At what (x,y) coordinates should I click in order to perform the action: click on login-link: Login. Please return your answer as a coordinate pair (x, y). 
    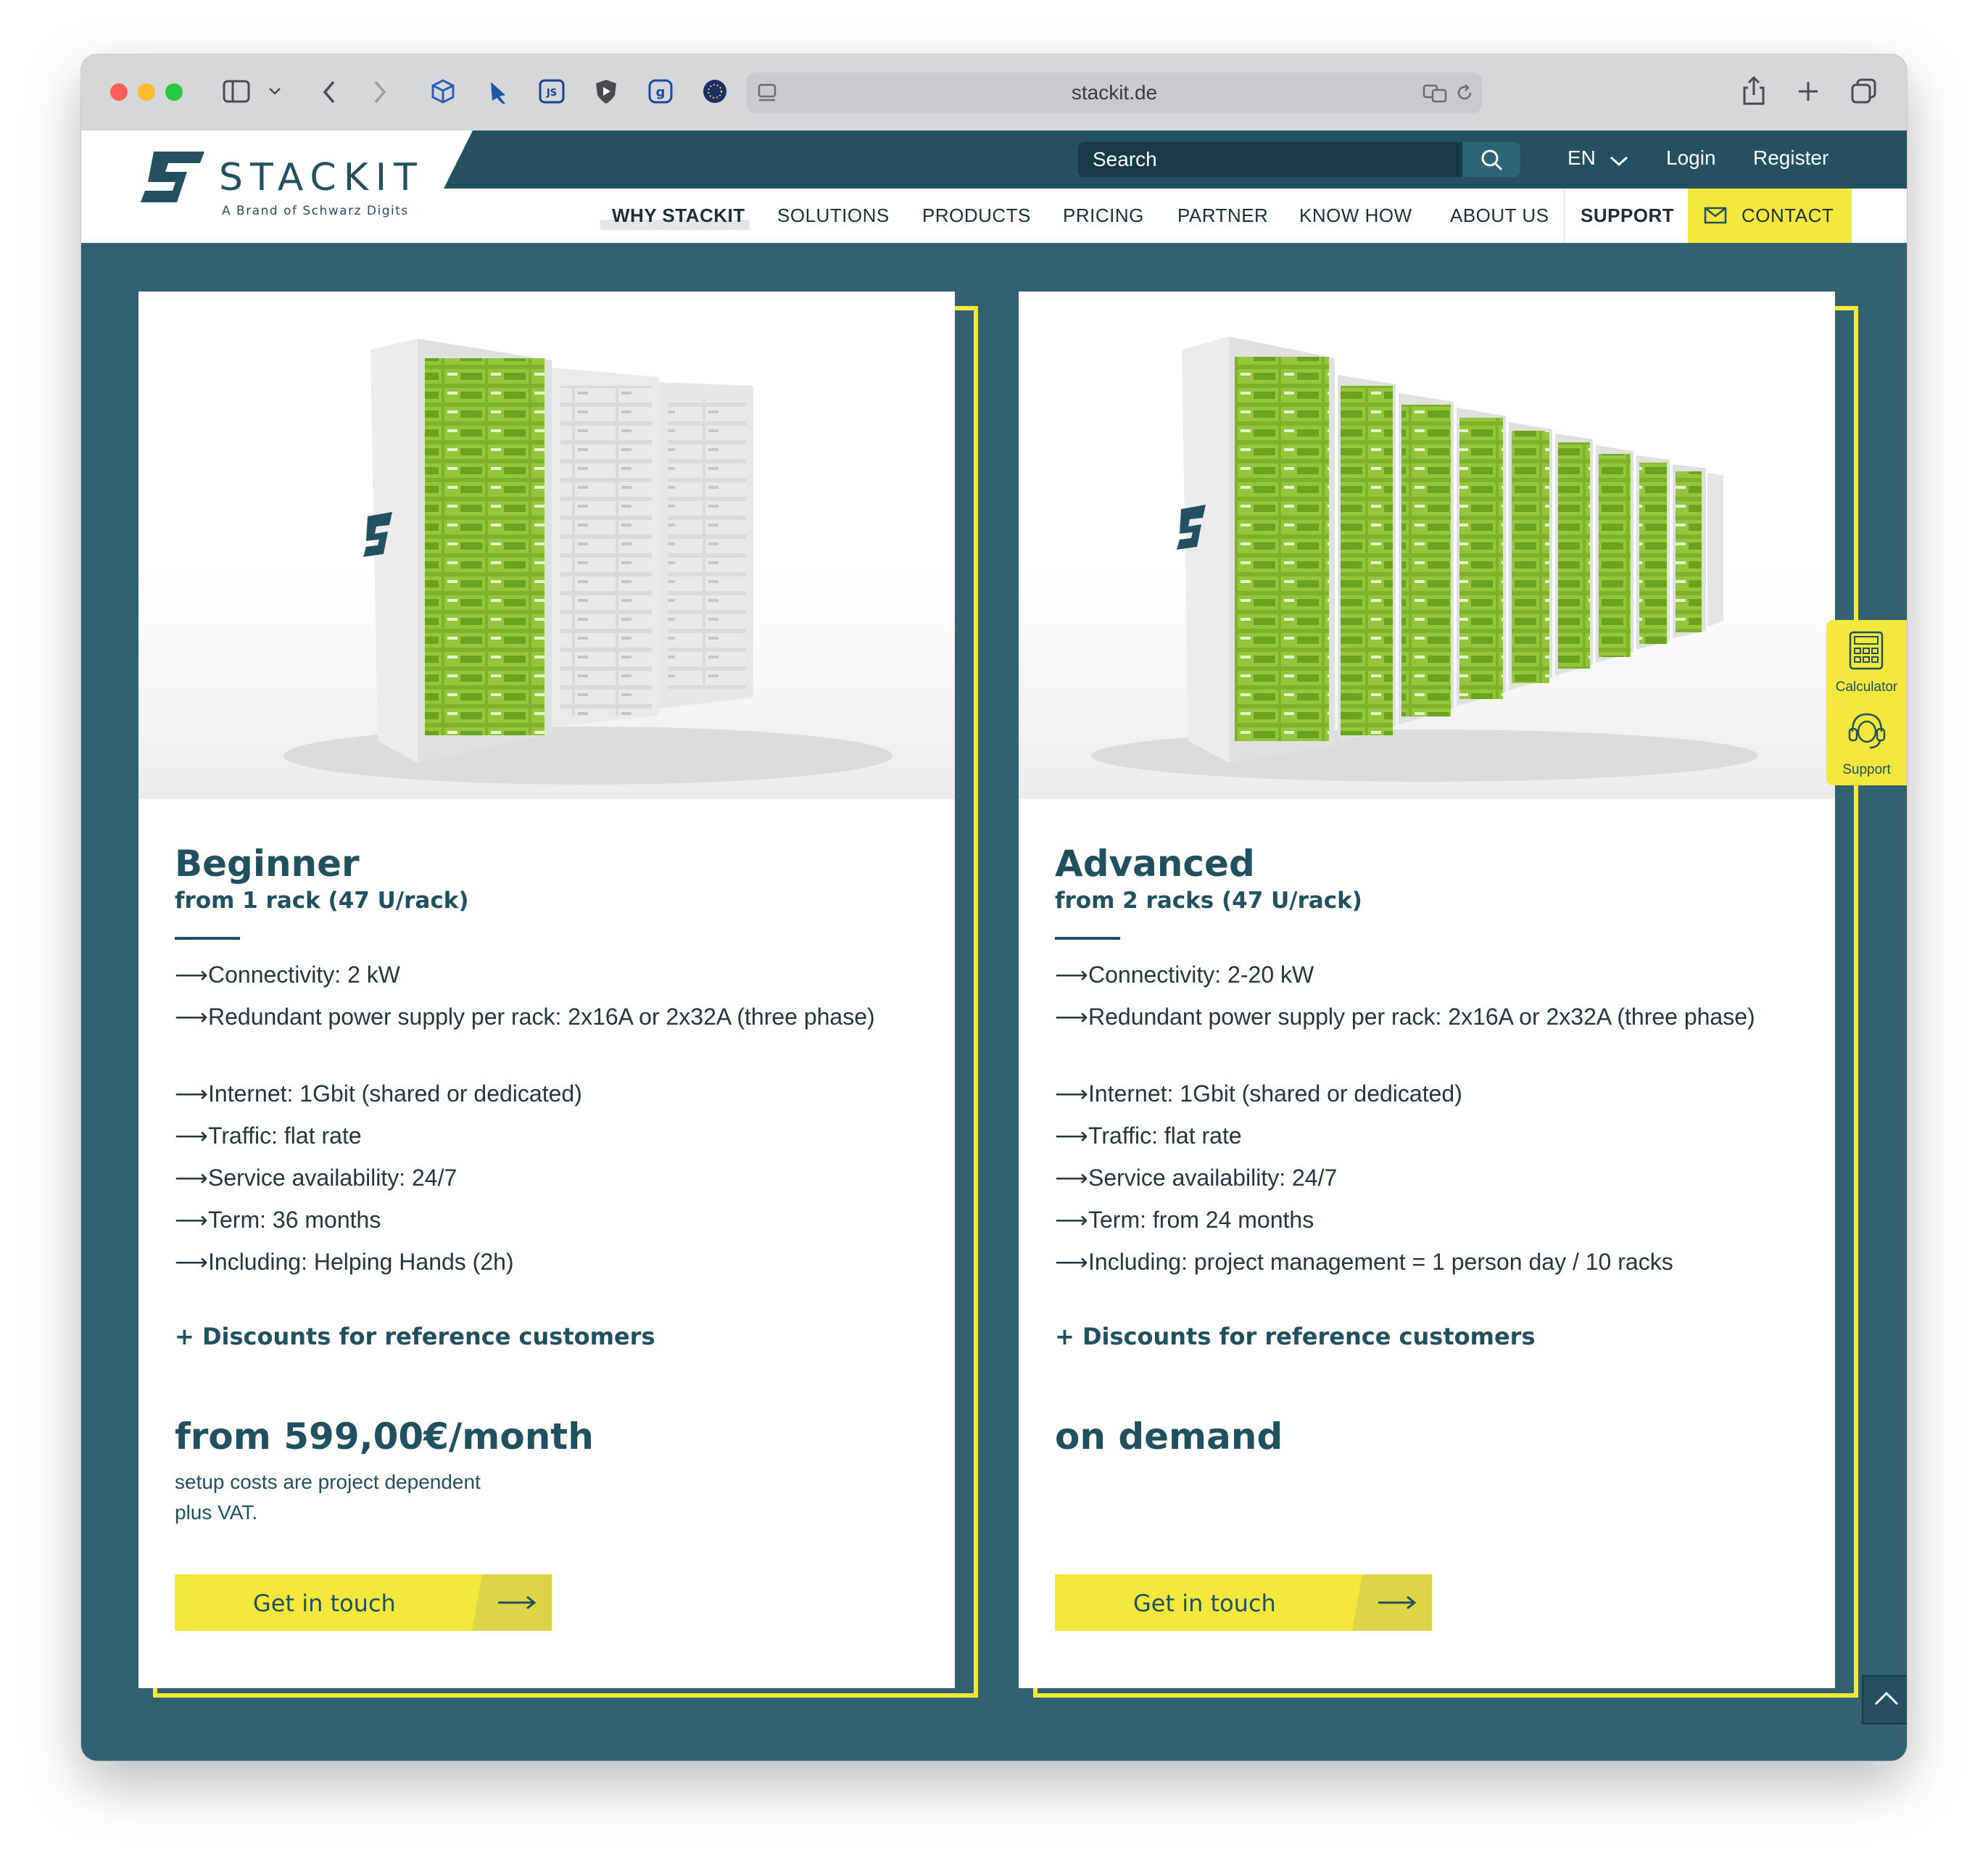
    Looking at the image, I should click on (1691, 158).